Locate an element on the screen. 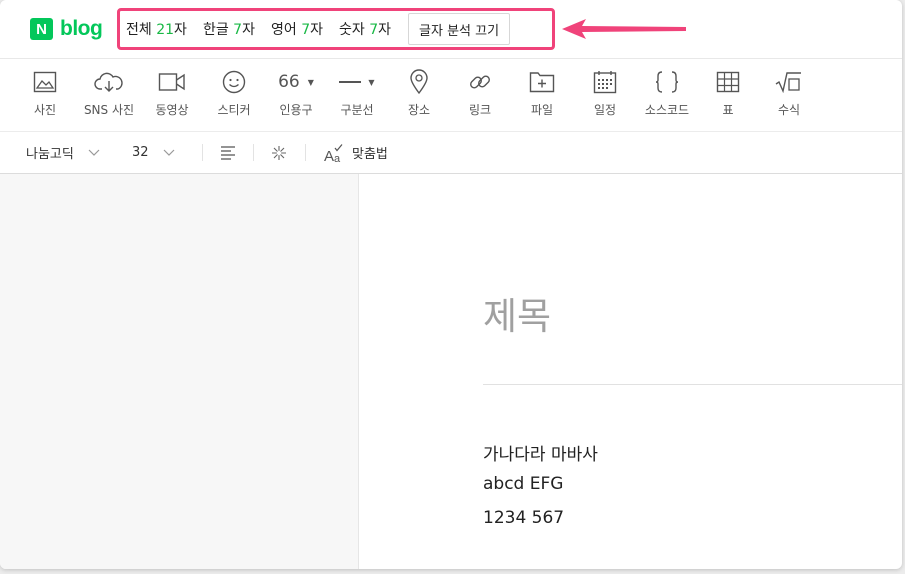 The height and width of the screenshot is (574, 905). image-icon is located at coordinates (45, 82).